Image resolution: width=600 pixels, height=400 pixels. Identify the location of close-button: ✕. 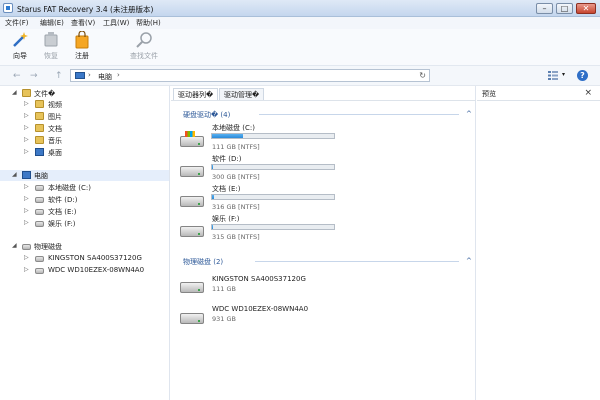
(586, 8).